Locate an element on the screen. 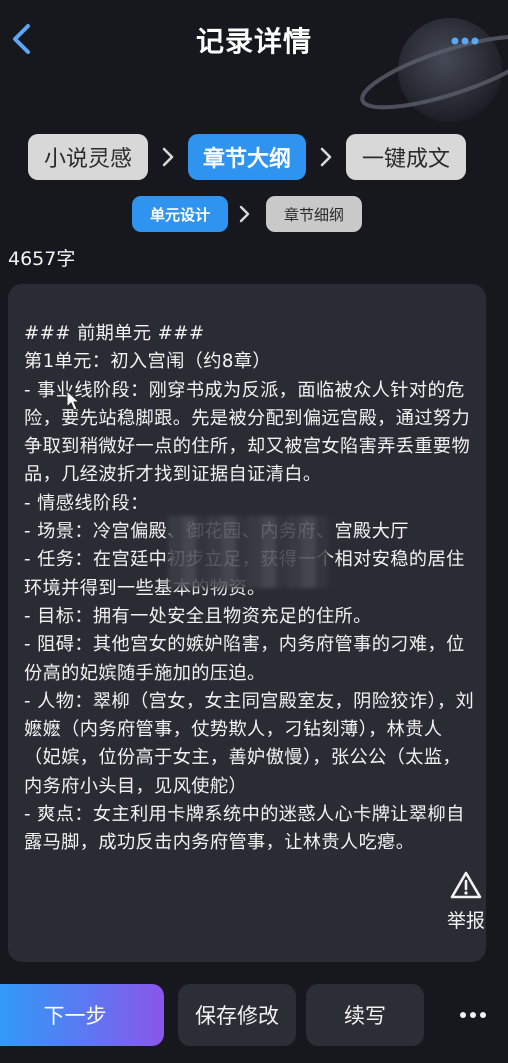  bottom-action-bar: 下一步 保存修改 续写 is located at coordinates (254, 1015).